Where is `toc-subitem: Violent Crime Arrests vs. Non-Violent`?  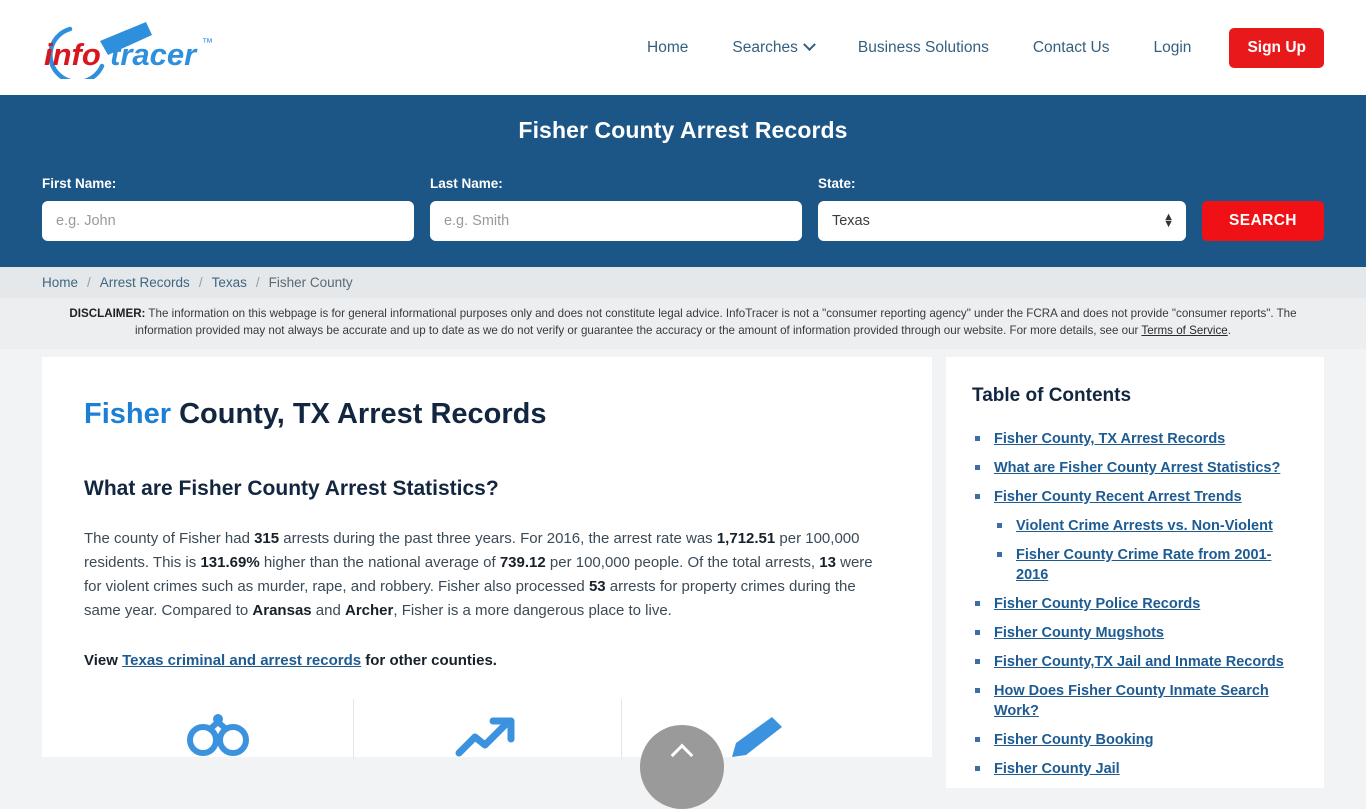
toc-subitem: Violent Crime Arrests vs. Non-Violent is located at coordinates (1135, 526).